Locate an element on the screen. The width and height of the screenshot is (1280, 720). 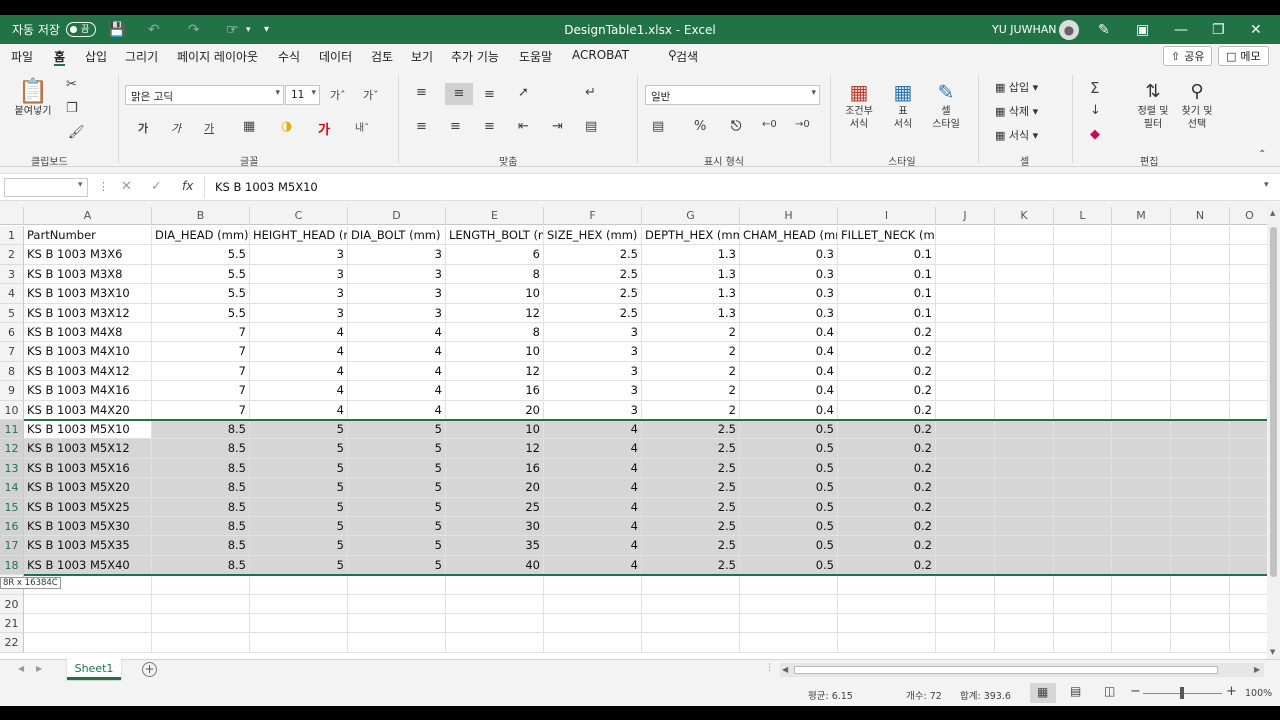
cell: KS B 1003 M5X16 is located at coordinates (88, 468).